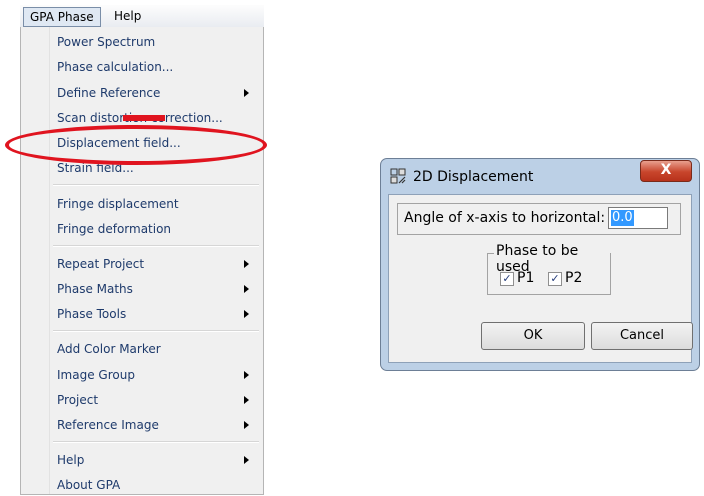 This screenshot has width=704, height=496. I want to click on menu-item-project: Project, so click(160, 400).